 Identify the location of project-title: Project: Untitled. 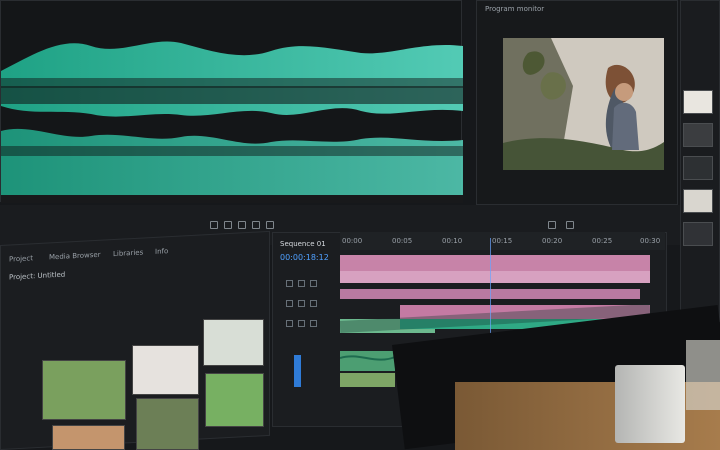
(37, 276).